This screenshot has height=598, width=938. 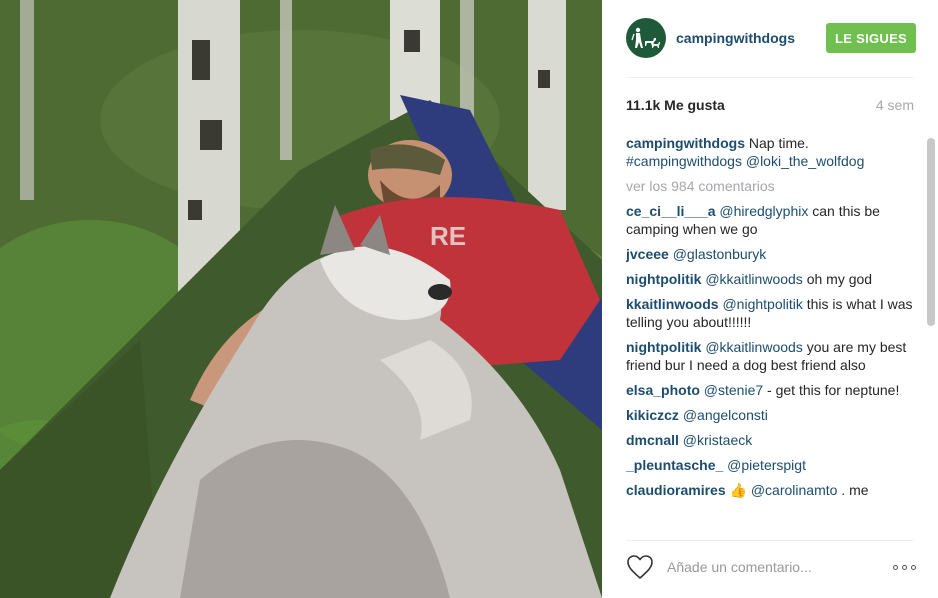 What do you see at coordinates (685, 143) in the screenshot?
I see `caption-username: campingwithdogs` at bounding box center [685, 143].